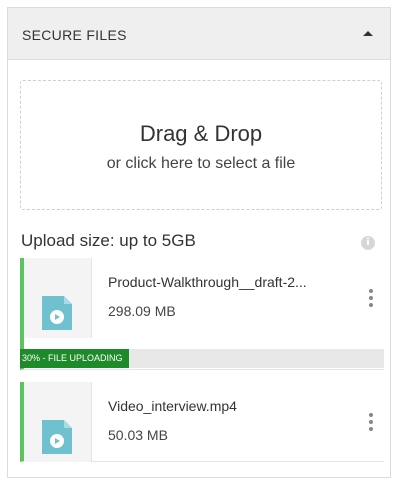 The width and height of the screenshot is (398, 485). What do you see at coordinates (368, 243) in the screenshot?
I see `info-icon: i` at bounding box center [368, 243].